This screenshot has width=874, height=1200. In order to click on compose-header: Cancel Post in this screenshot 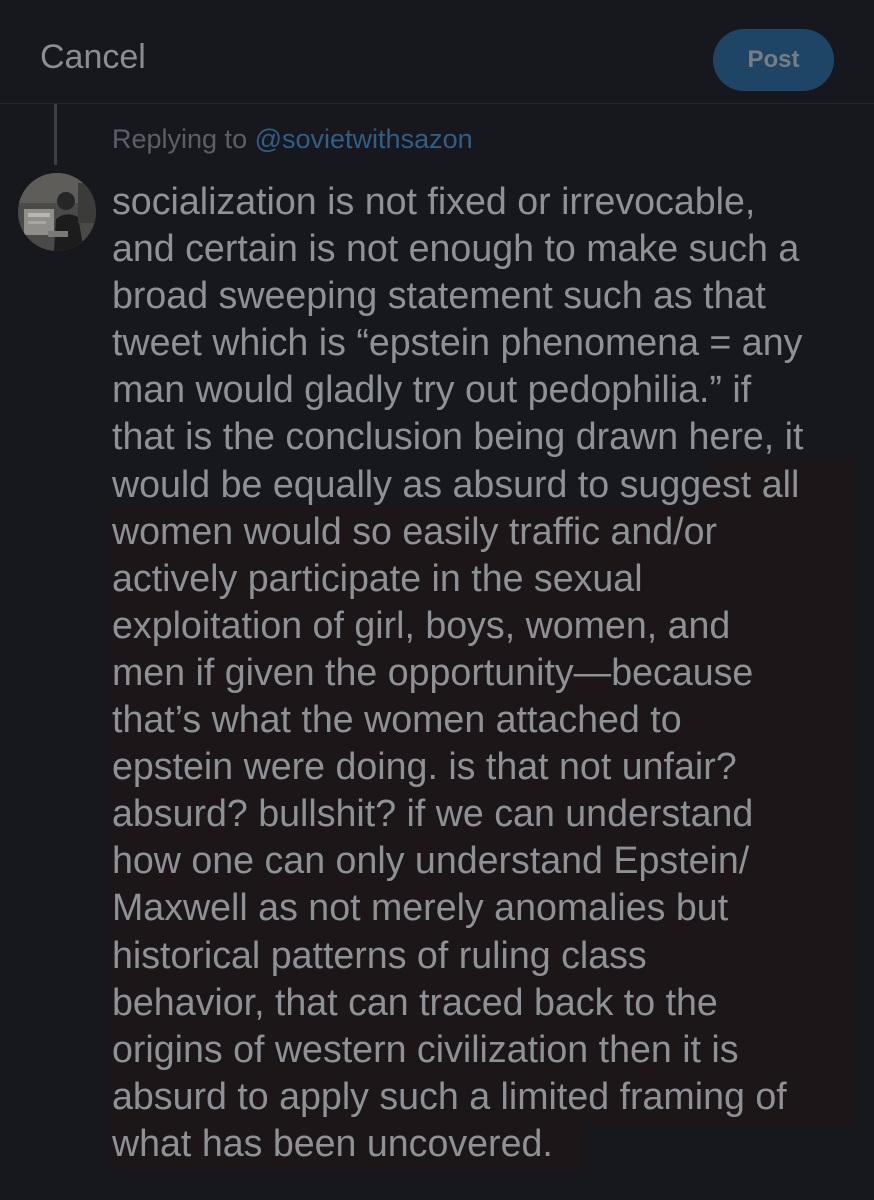, I will do `click(437, 52)`.